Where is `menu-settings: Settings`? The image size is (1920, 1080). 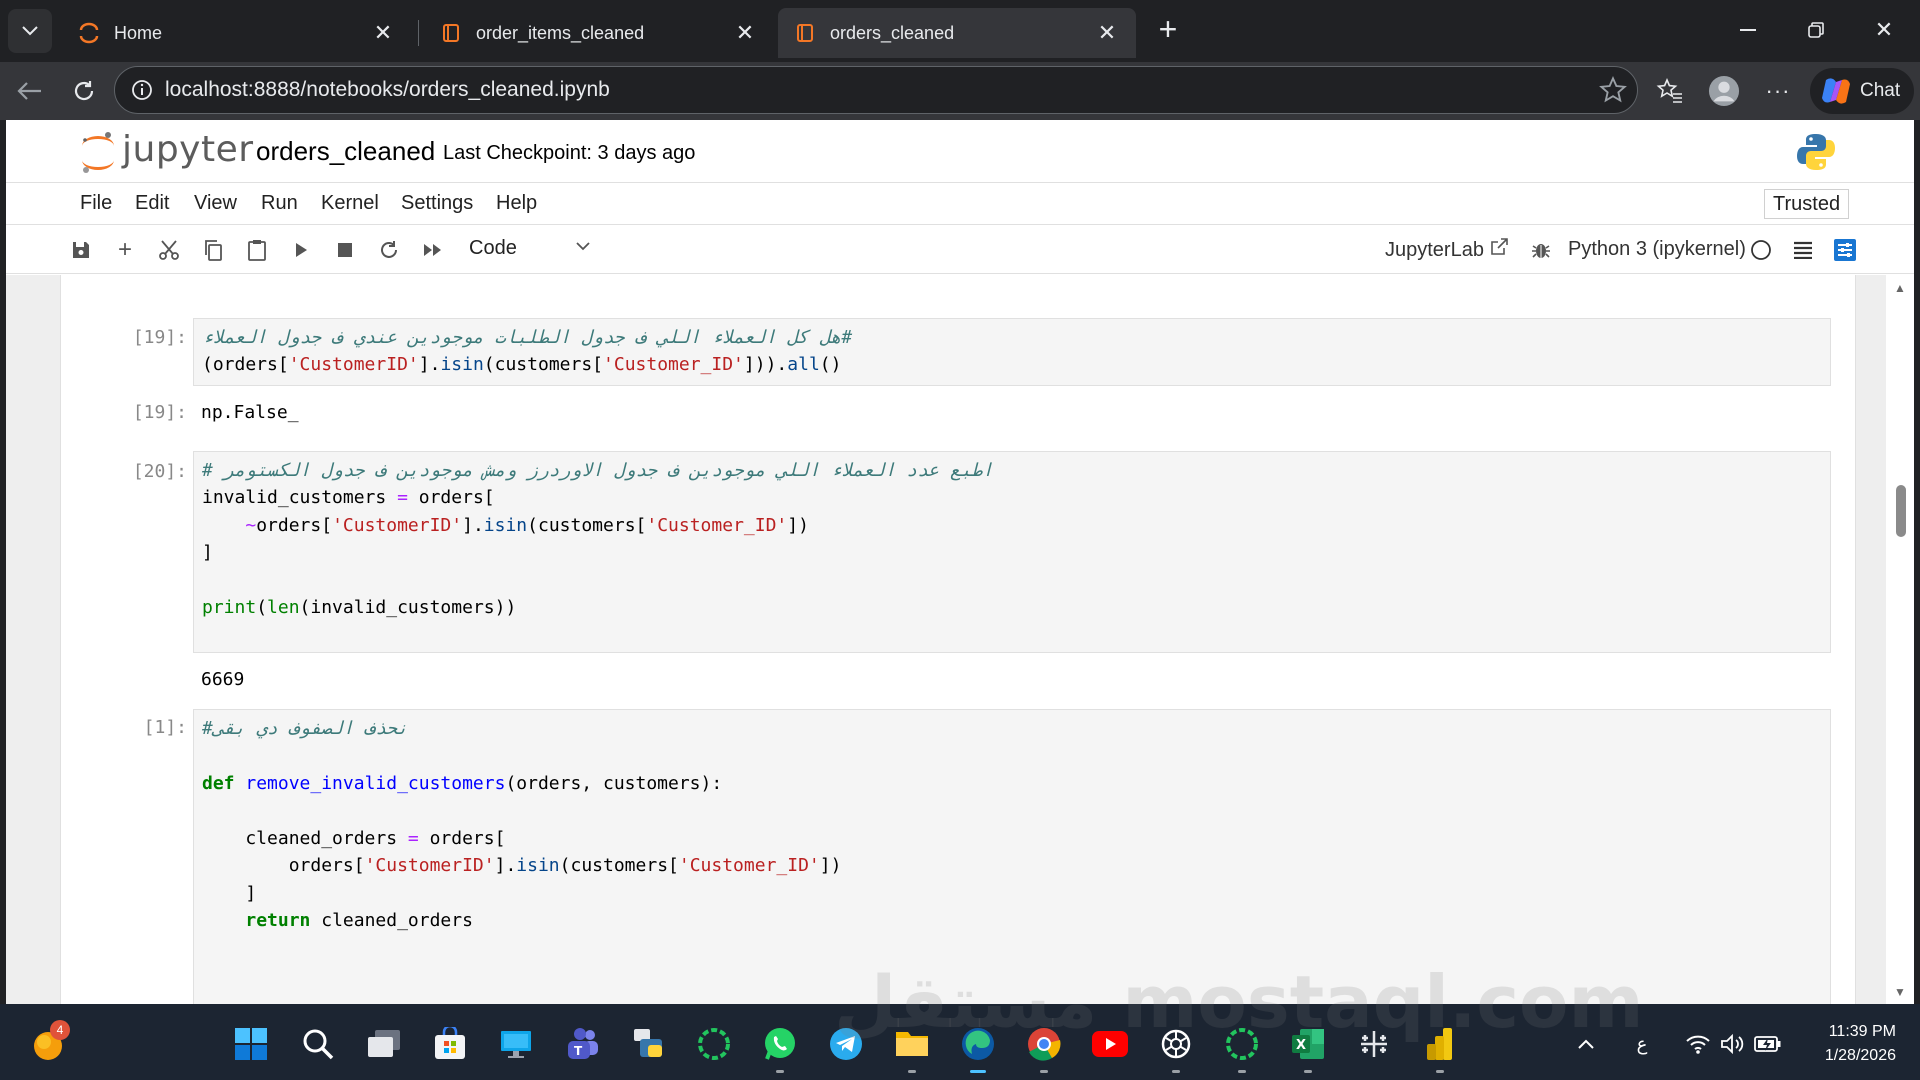 menu-settings: Settings is located at coordinates (437, 203).